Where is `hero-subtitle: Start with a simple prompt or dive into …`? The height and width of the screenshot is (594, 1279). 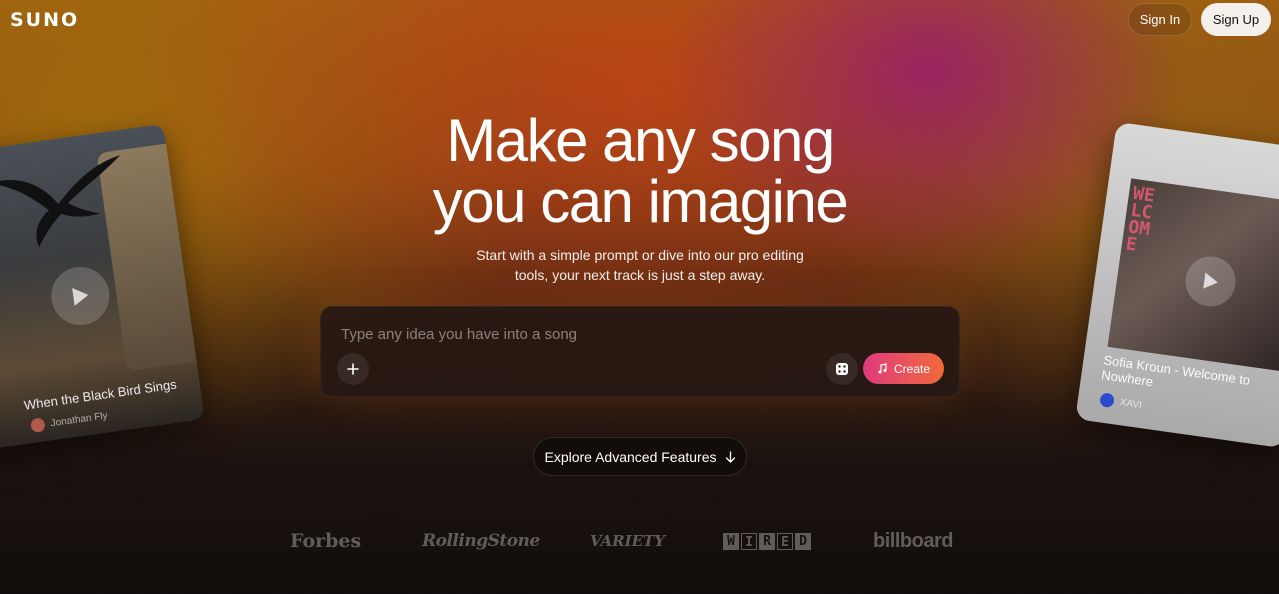
hero-subtitle: Start with a simple prompt or dive into … is located at coordinates (640, 265).